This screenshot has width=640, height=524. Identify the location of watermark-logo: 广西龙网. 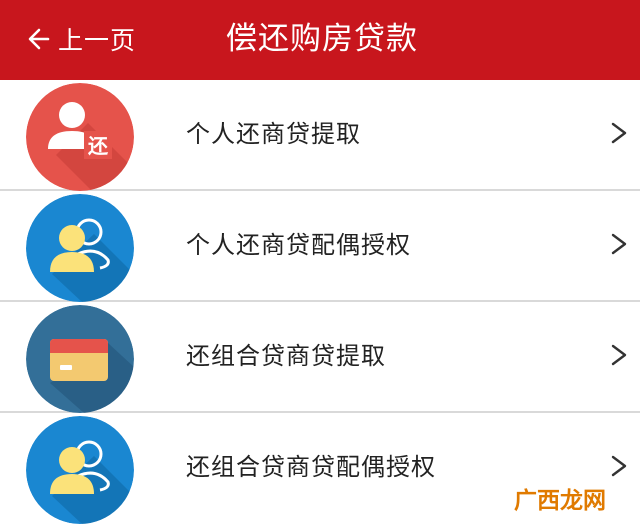
(560, 498).